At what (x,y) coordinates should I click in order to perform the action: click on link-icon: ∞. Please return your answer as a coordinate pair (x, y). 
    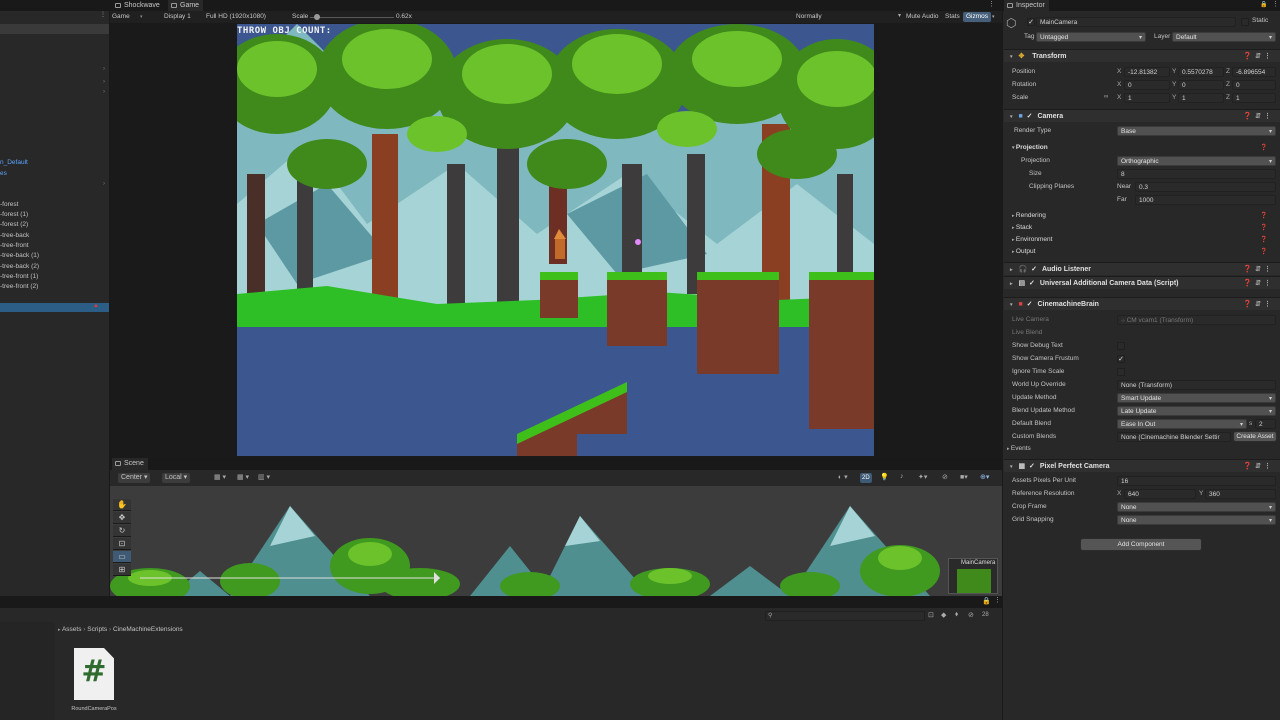
    Looking at the image, I should click on (1106, 97).